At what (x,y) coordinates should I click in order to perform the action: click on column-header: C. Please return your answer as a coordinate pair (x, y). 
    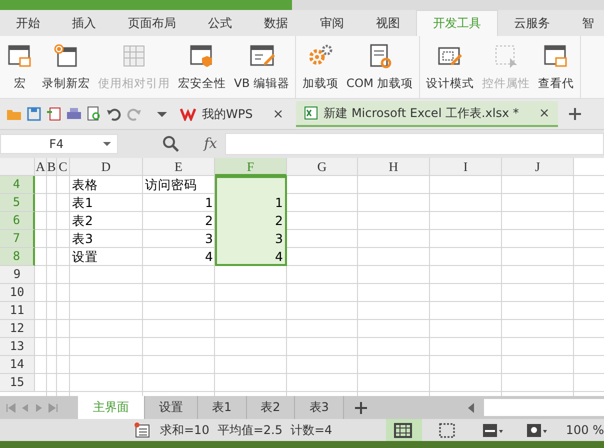
    Looking at the image, I should click on (63, 167).